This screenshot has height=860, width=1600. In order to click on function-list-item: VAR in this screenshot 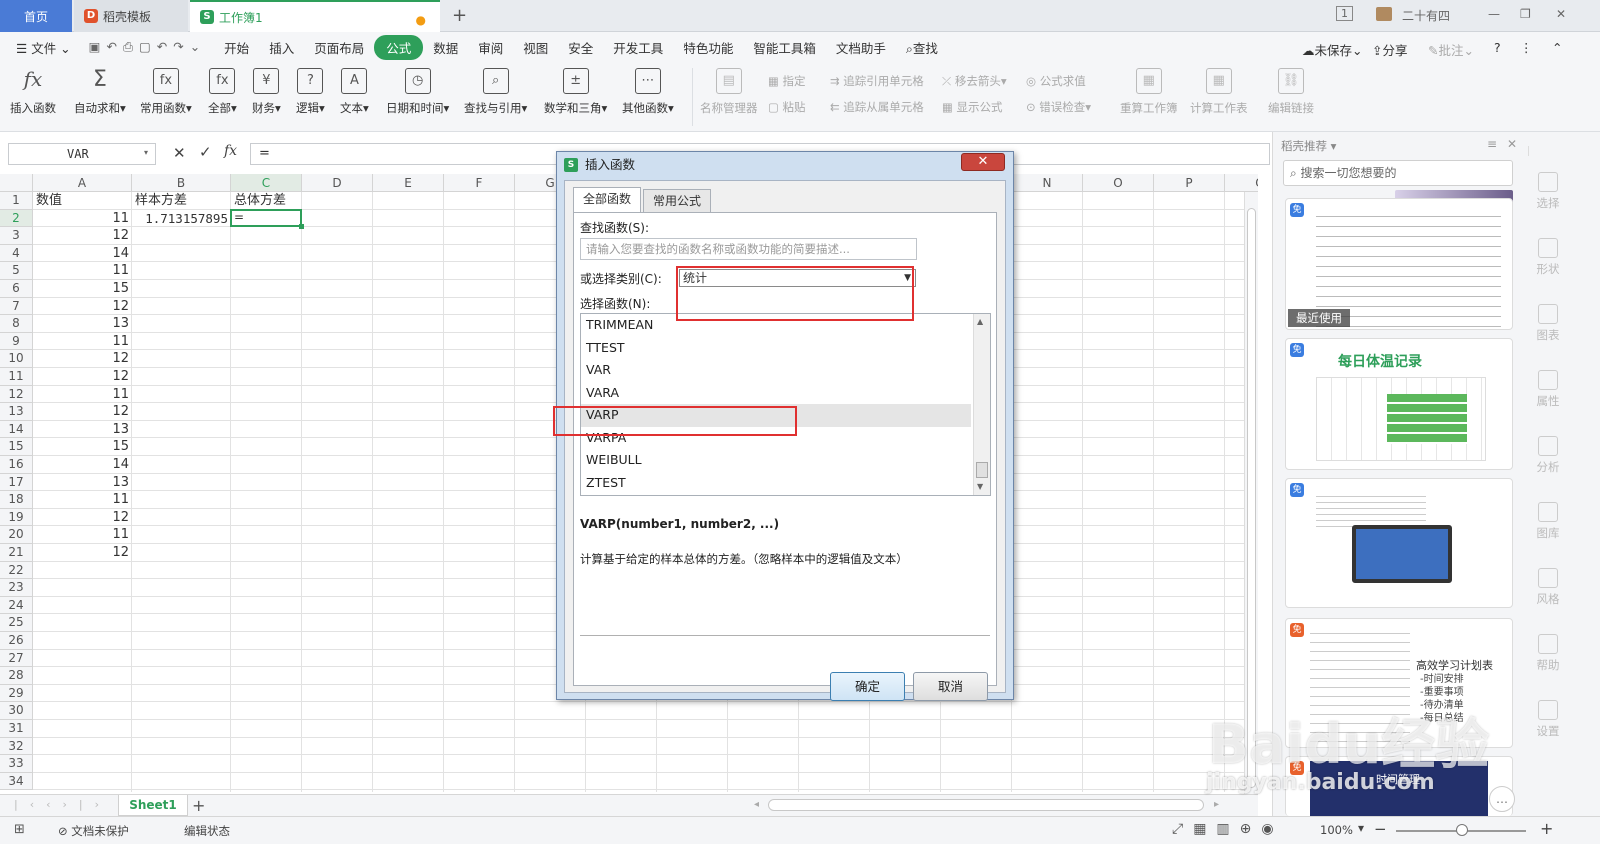, I will do `click(776, 370)`.